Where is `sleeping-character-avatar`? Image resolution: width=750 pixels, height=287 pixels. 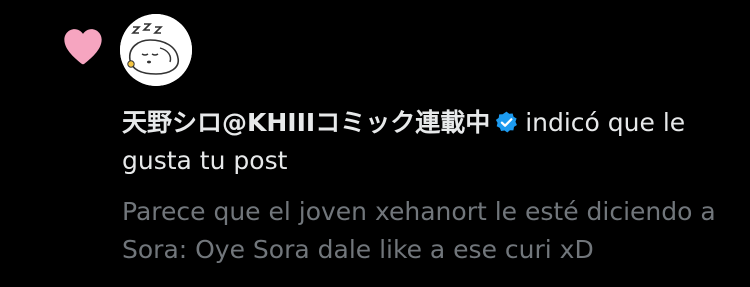 sleeping-character-avatar is located at coordinates (156, 50).